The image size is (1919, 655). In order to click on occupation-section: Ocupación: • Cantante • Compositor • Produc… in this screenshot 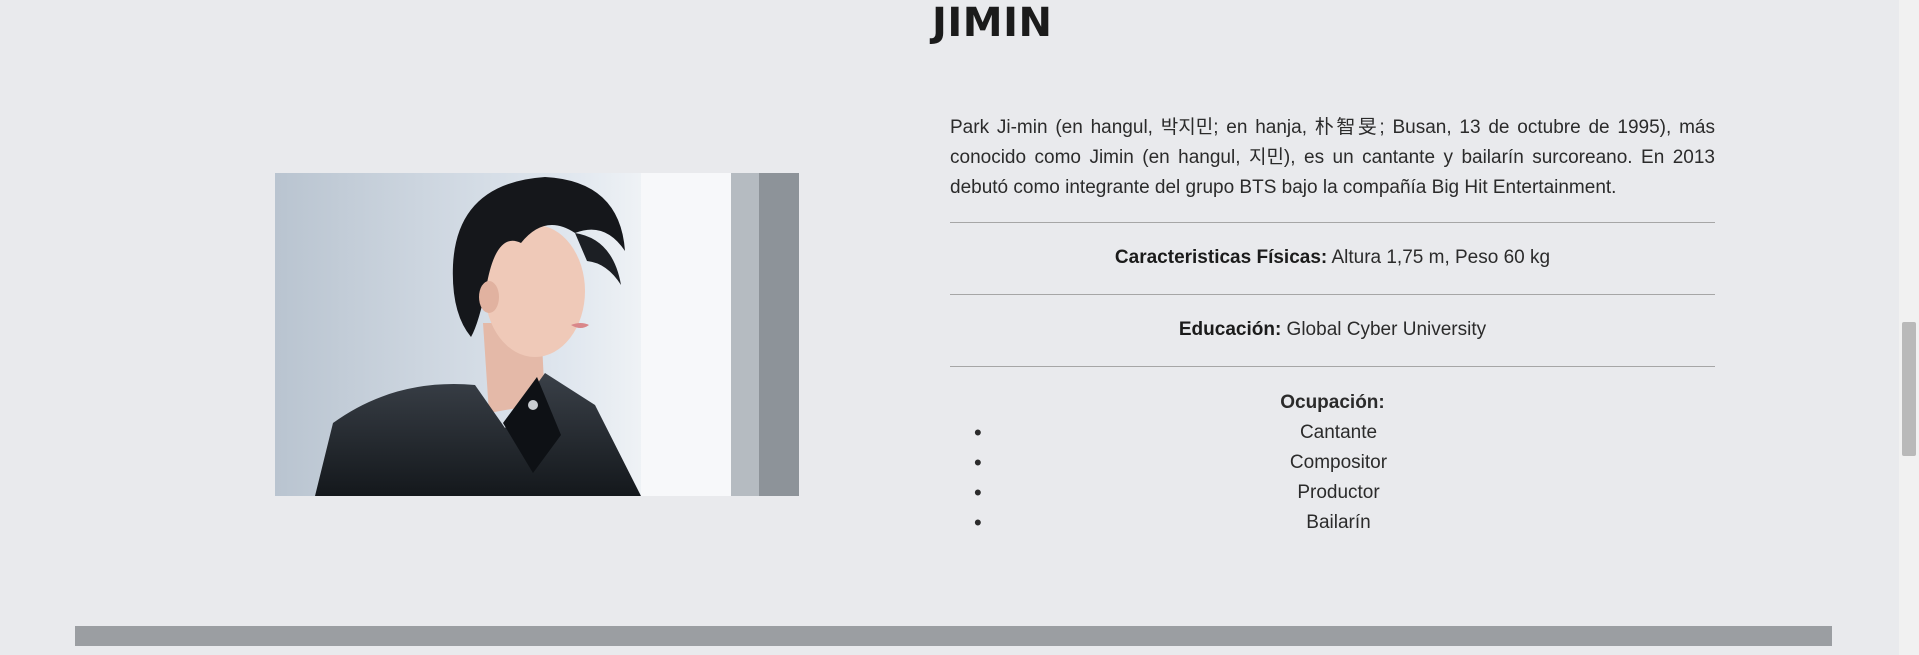, I will do `click(1332, 452)`.